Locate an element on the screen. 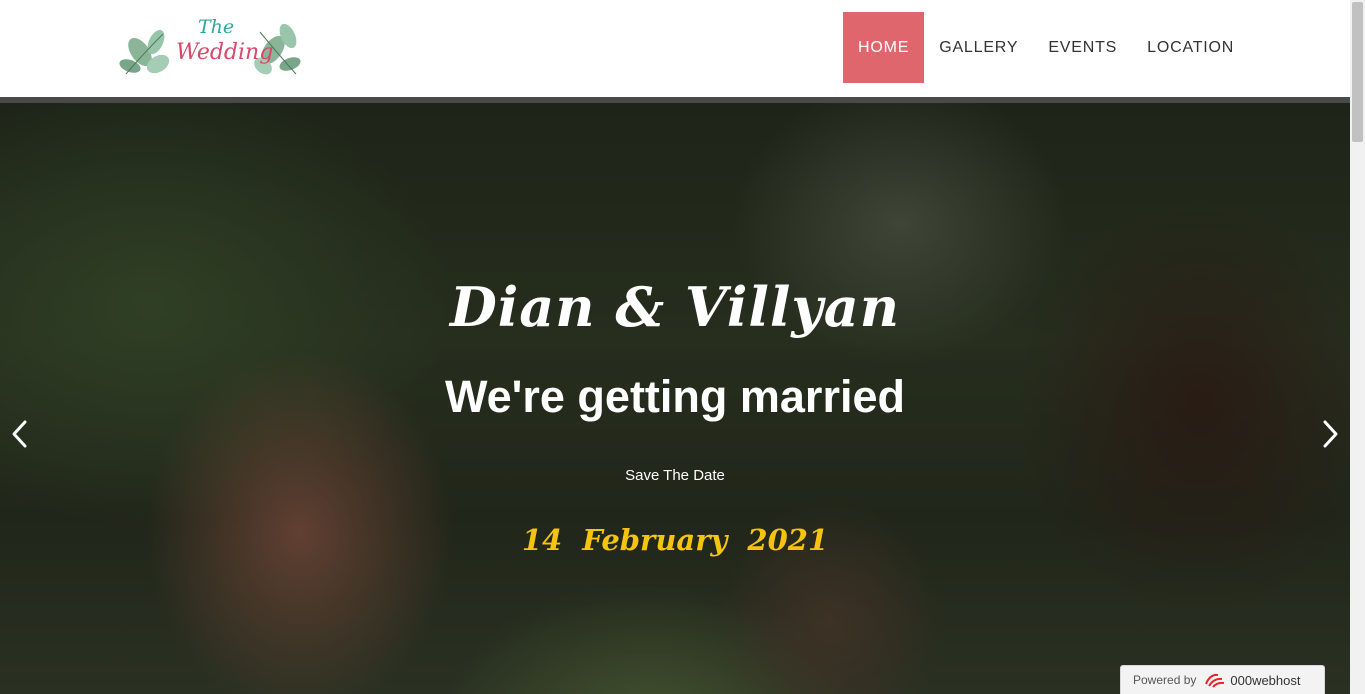  chevron-left-icon is located at coordinates (19, 434).